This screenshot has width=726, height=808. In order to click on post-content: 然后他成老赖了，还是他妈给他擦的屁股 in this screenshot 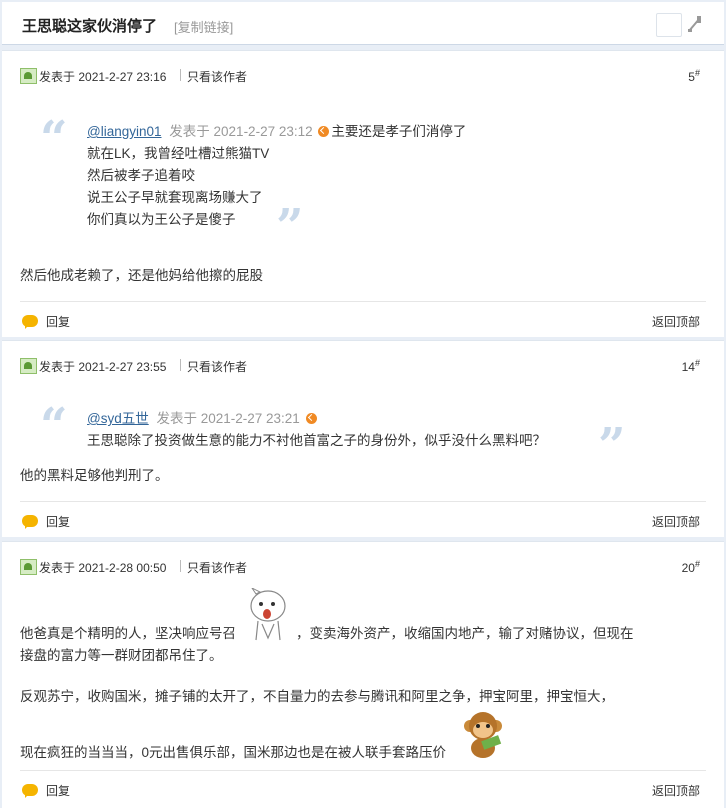, I will do `click(141, 275)`.